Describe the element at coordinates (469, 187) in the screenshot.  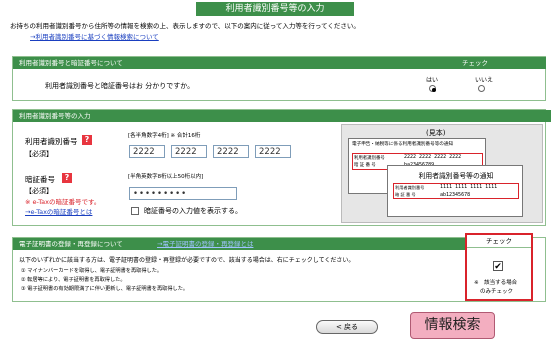
I see `sample-card-id: 1111 1111 1111 1111` at that location.